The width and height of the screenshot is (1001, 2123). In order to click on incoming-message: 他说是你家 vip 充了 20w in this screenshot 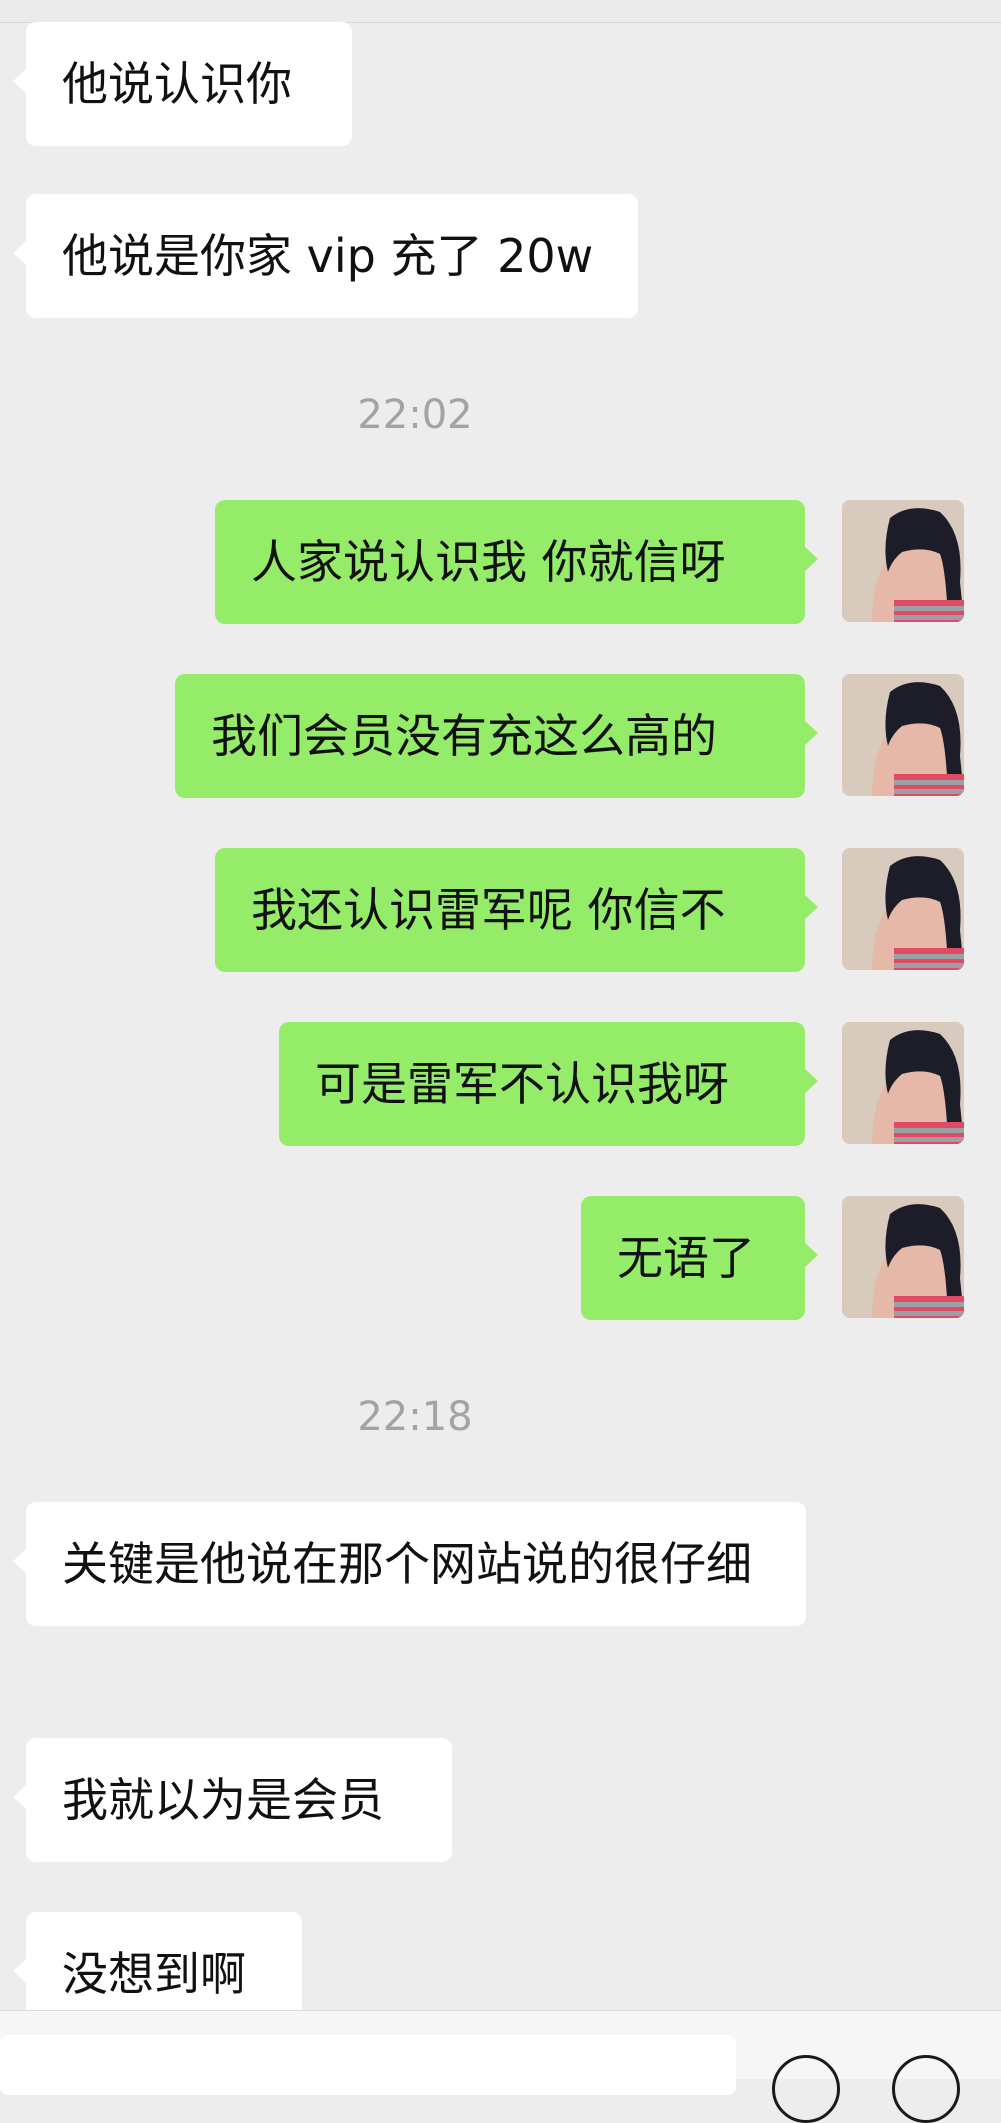, I will do `click(325, 256)`.